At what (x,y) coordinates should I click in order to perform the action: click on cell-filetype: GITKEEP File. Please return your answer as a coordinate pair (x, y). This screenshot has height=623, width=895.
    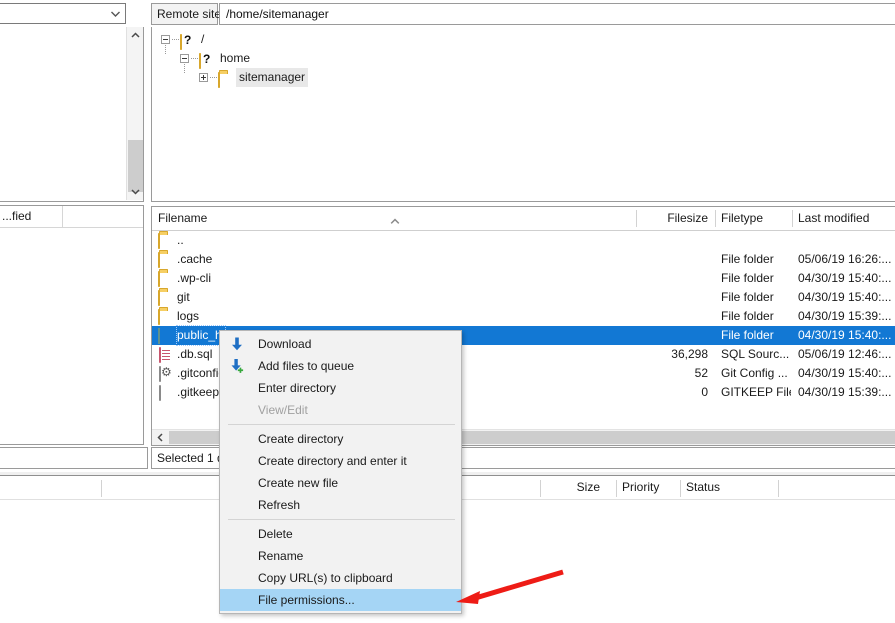
    Looking at the image, I should click on (756, 392).